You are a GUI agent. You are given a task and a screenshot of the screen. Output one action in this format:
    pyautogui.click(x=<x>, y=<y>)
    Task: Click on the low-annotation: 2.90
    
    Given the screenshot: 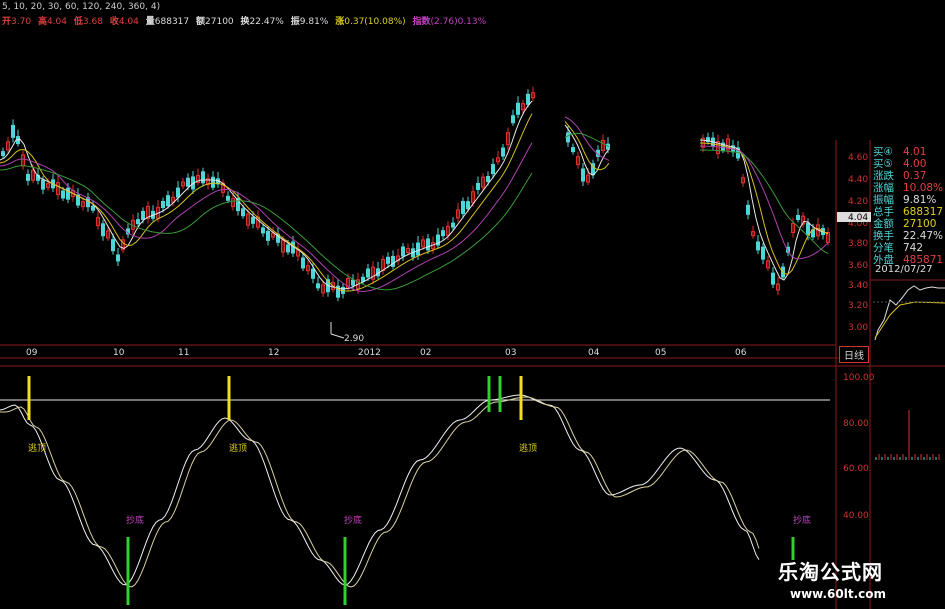 What is the action you would take?
    pyautogui.click(x=354, y=339)
    